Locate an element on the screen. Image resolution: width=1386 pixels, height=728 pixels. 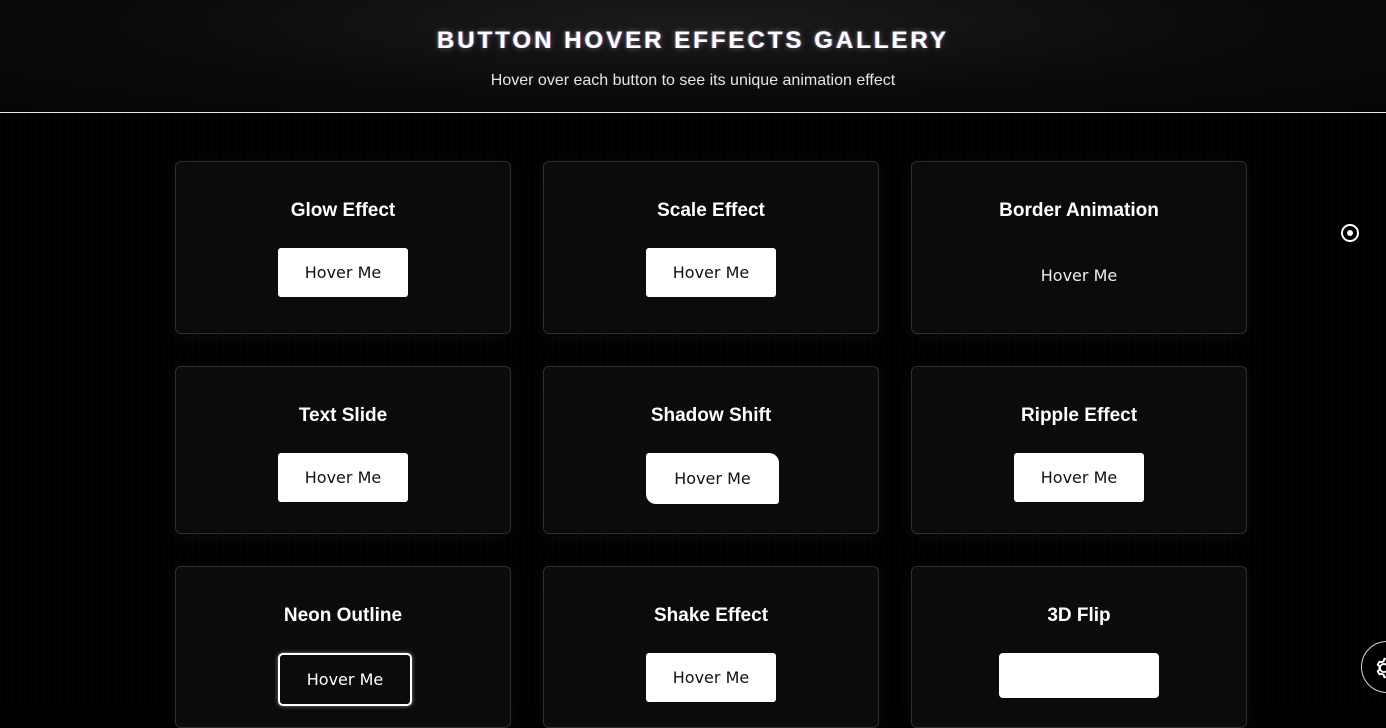
card-text-slide: Text Slide Hover Me is located at coordinates (343, 450).